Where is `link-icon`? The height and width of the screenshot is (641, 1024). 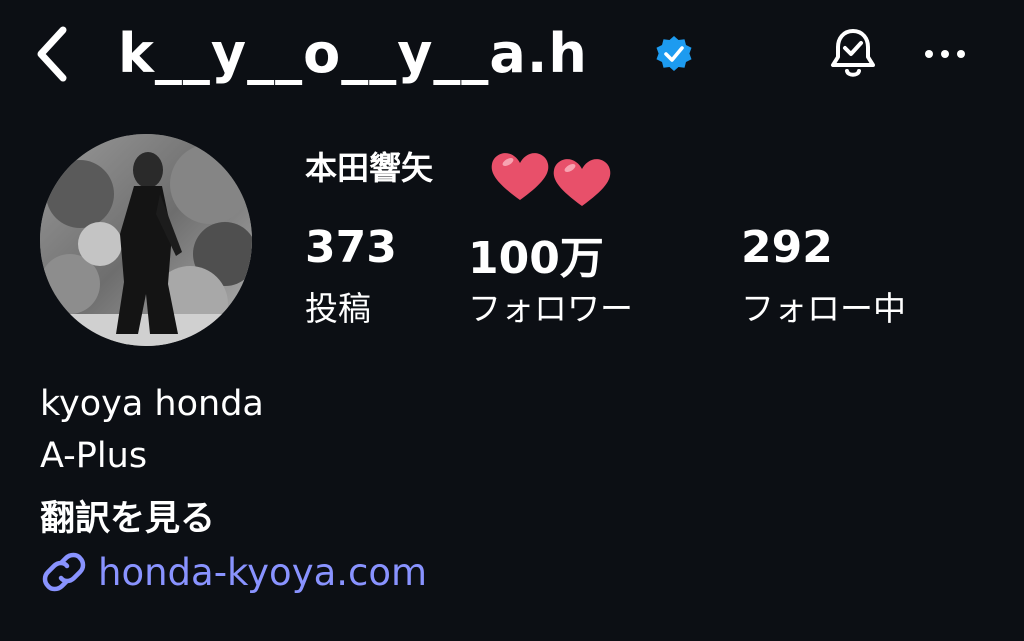
link-icon is located at coordinates (64, 572).